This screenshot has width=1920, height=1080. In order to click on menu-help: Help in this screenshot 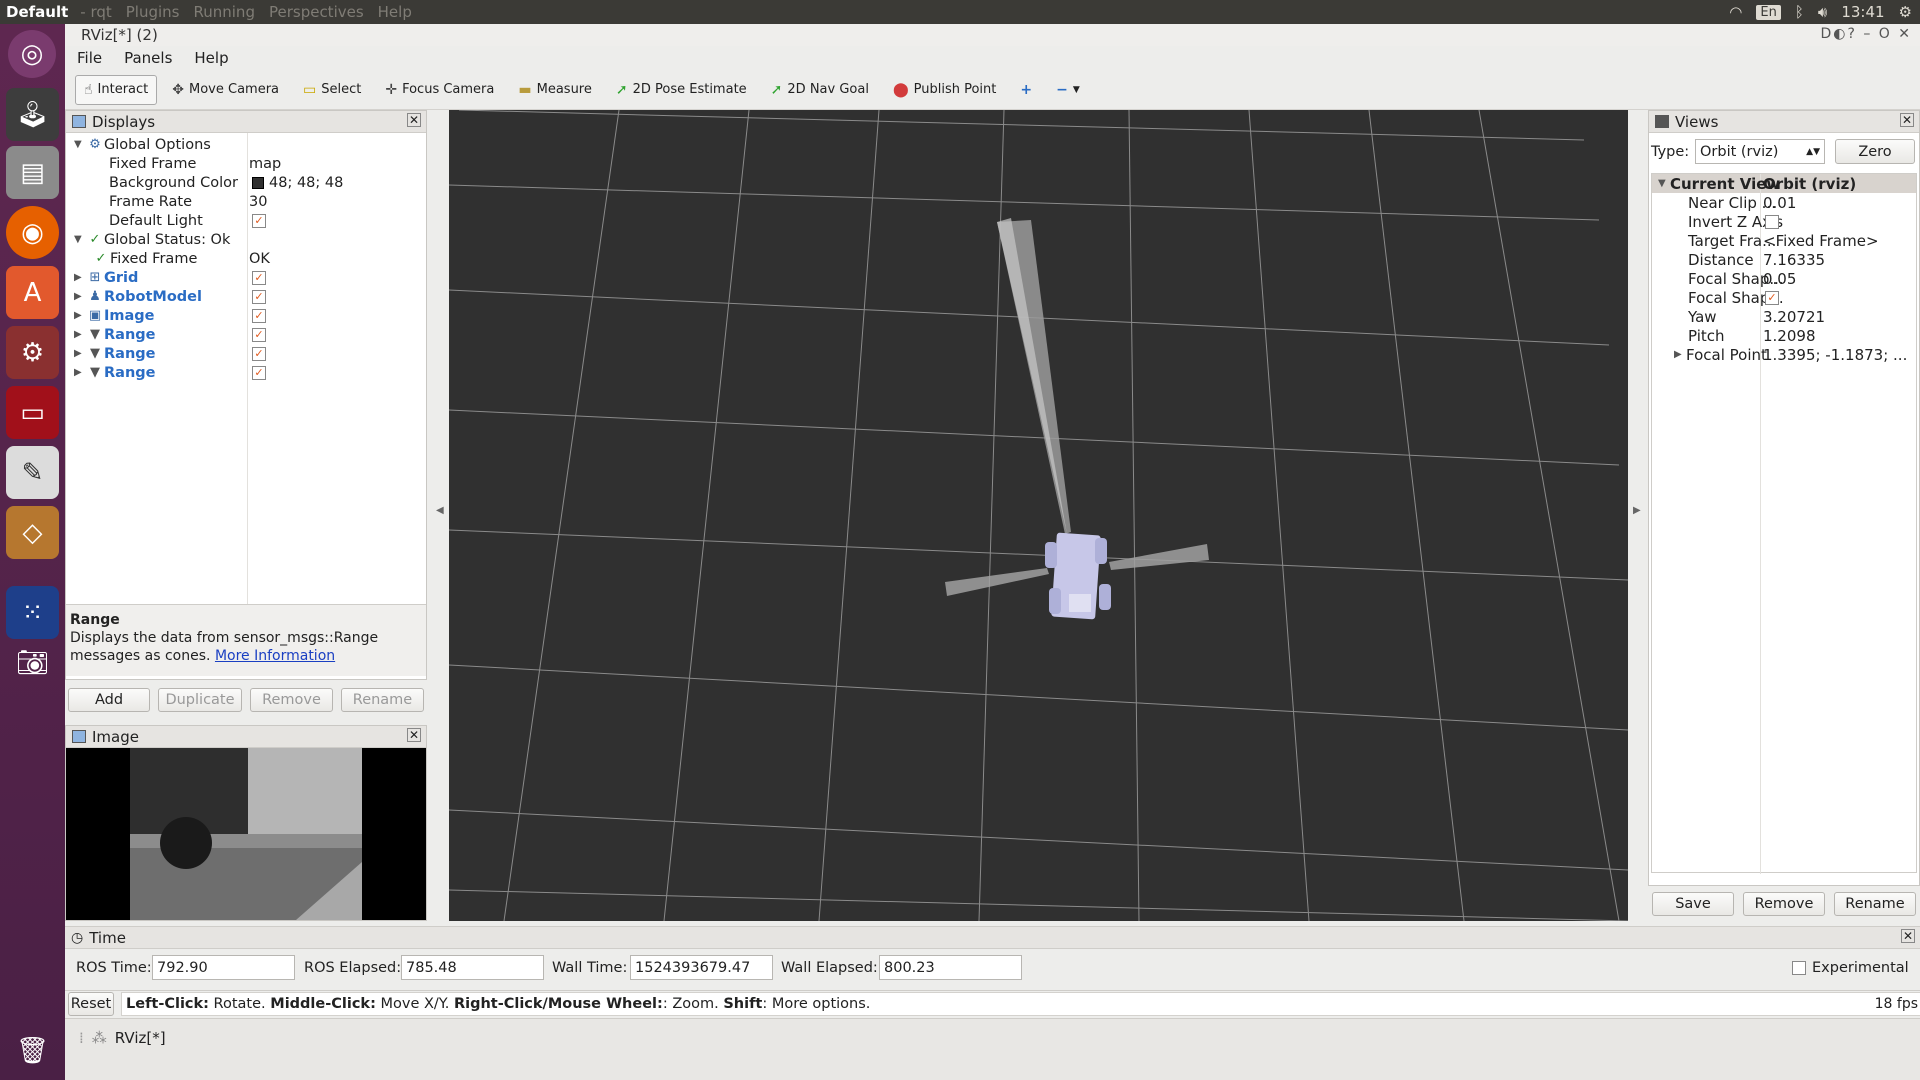, I will do `click(211, 58)`.